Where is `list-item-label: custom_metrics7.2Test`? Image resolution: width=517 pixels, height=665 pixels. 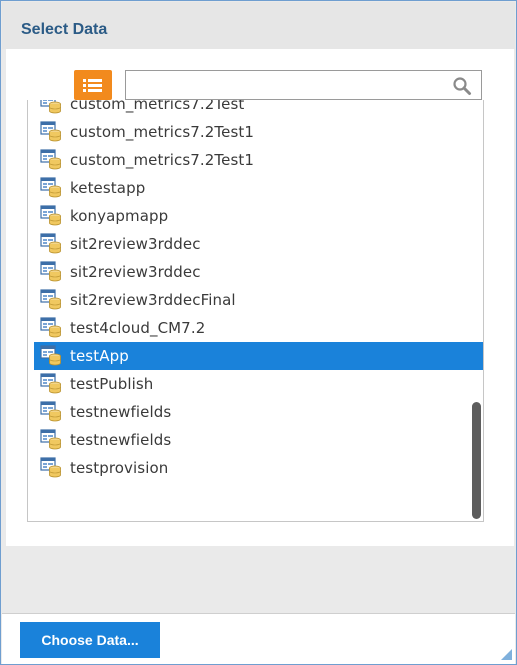 list-item-label: custom_metrics7.2Test is located at coordinates (157, 106).